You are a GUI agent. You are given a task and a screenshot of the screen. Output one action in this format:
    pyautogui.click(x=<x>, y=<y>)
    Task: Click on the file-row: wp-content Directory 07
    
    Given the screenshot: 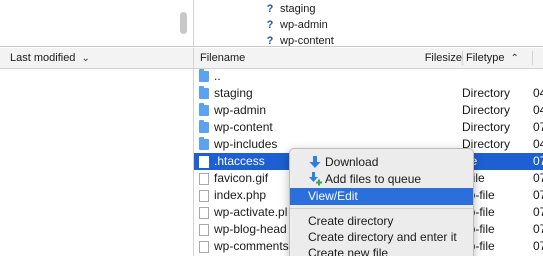 What is the action you would take?
    pyautogui.click(x=368, y=127)
    